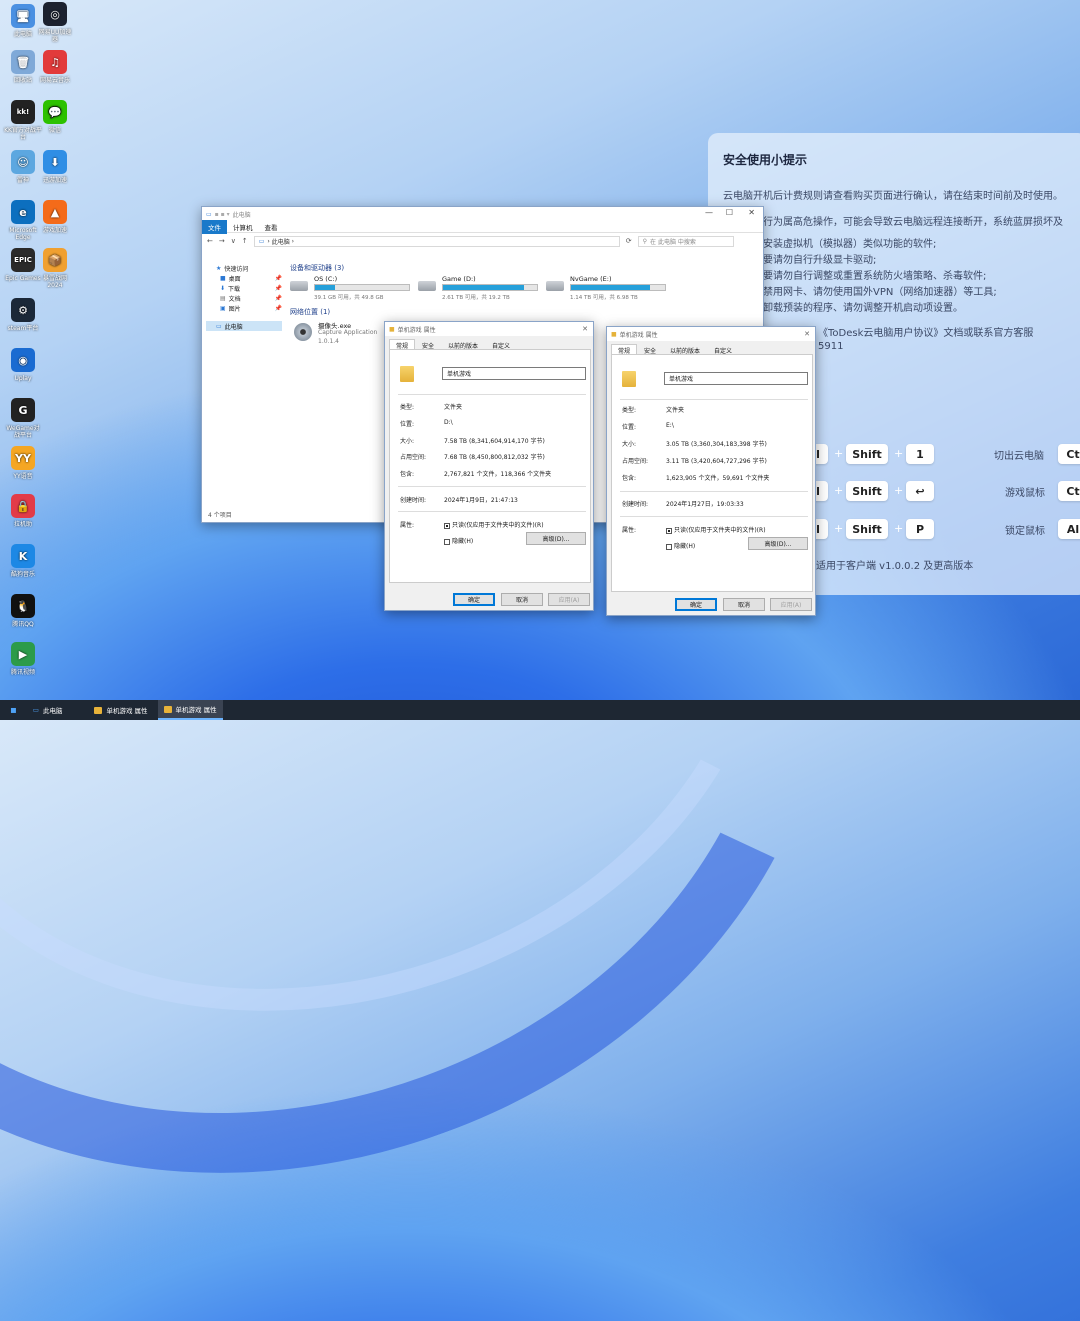  Describe the element at coordinates (223, 278) in the screenshot. I see `desktop-folder-icon: ■` at that location.